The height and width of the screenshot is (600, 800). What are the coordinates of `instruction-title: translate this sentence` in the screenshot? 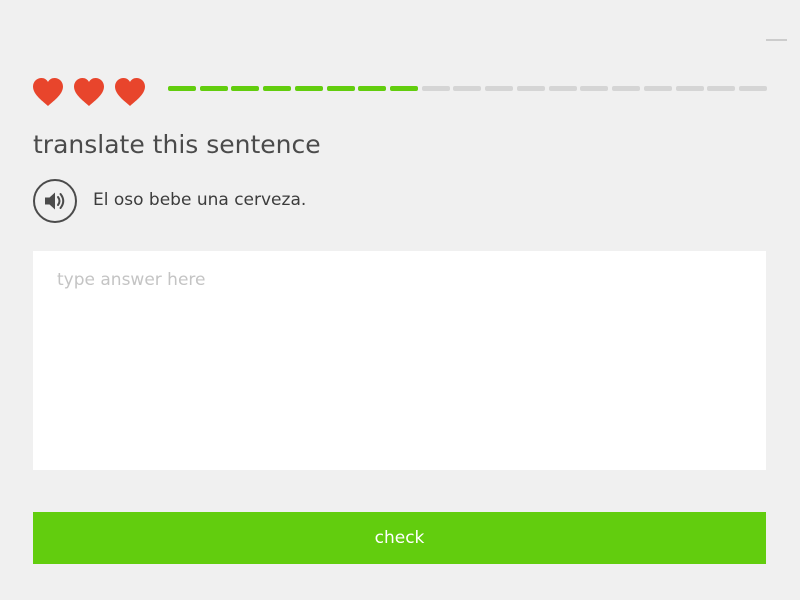 It's located at (177, 144).